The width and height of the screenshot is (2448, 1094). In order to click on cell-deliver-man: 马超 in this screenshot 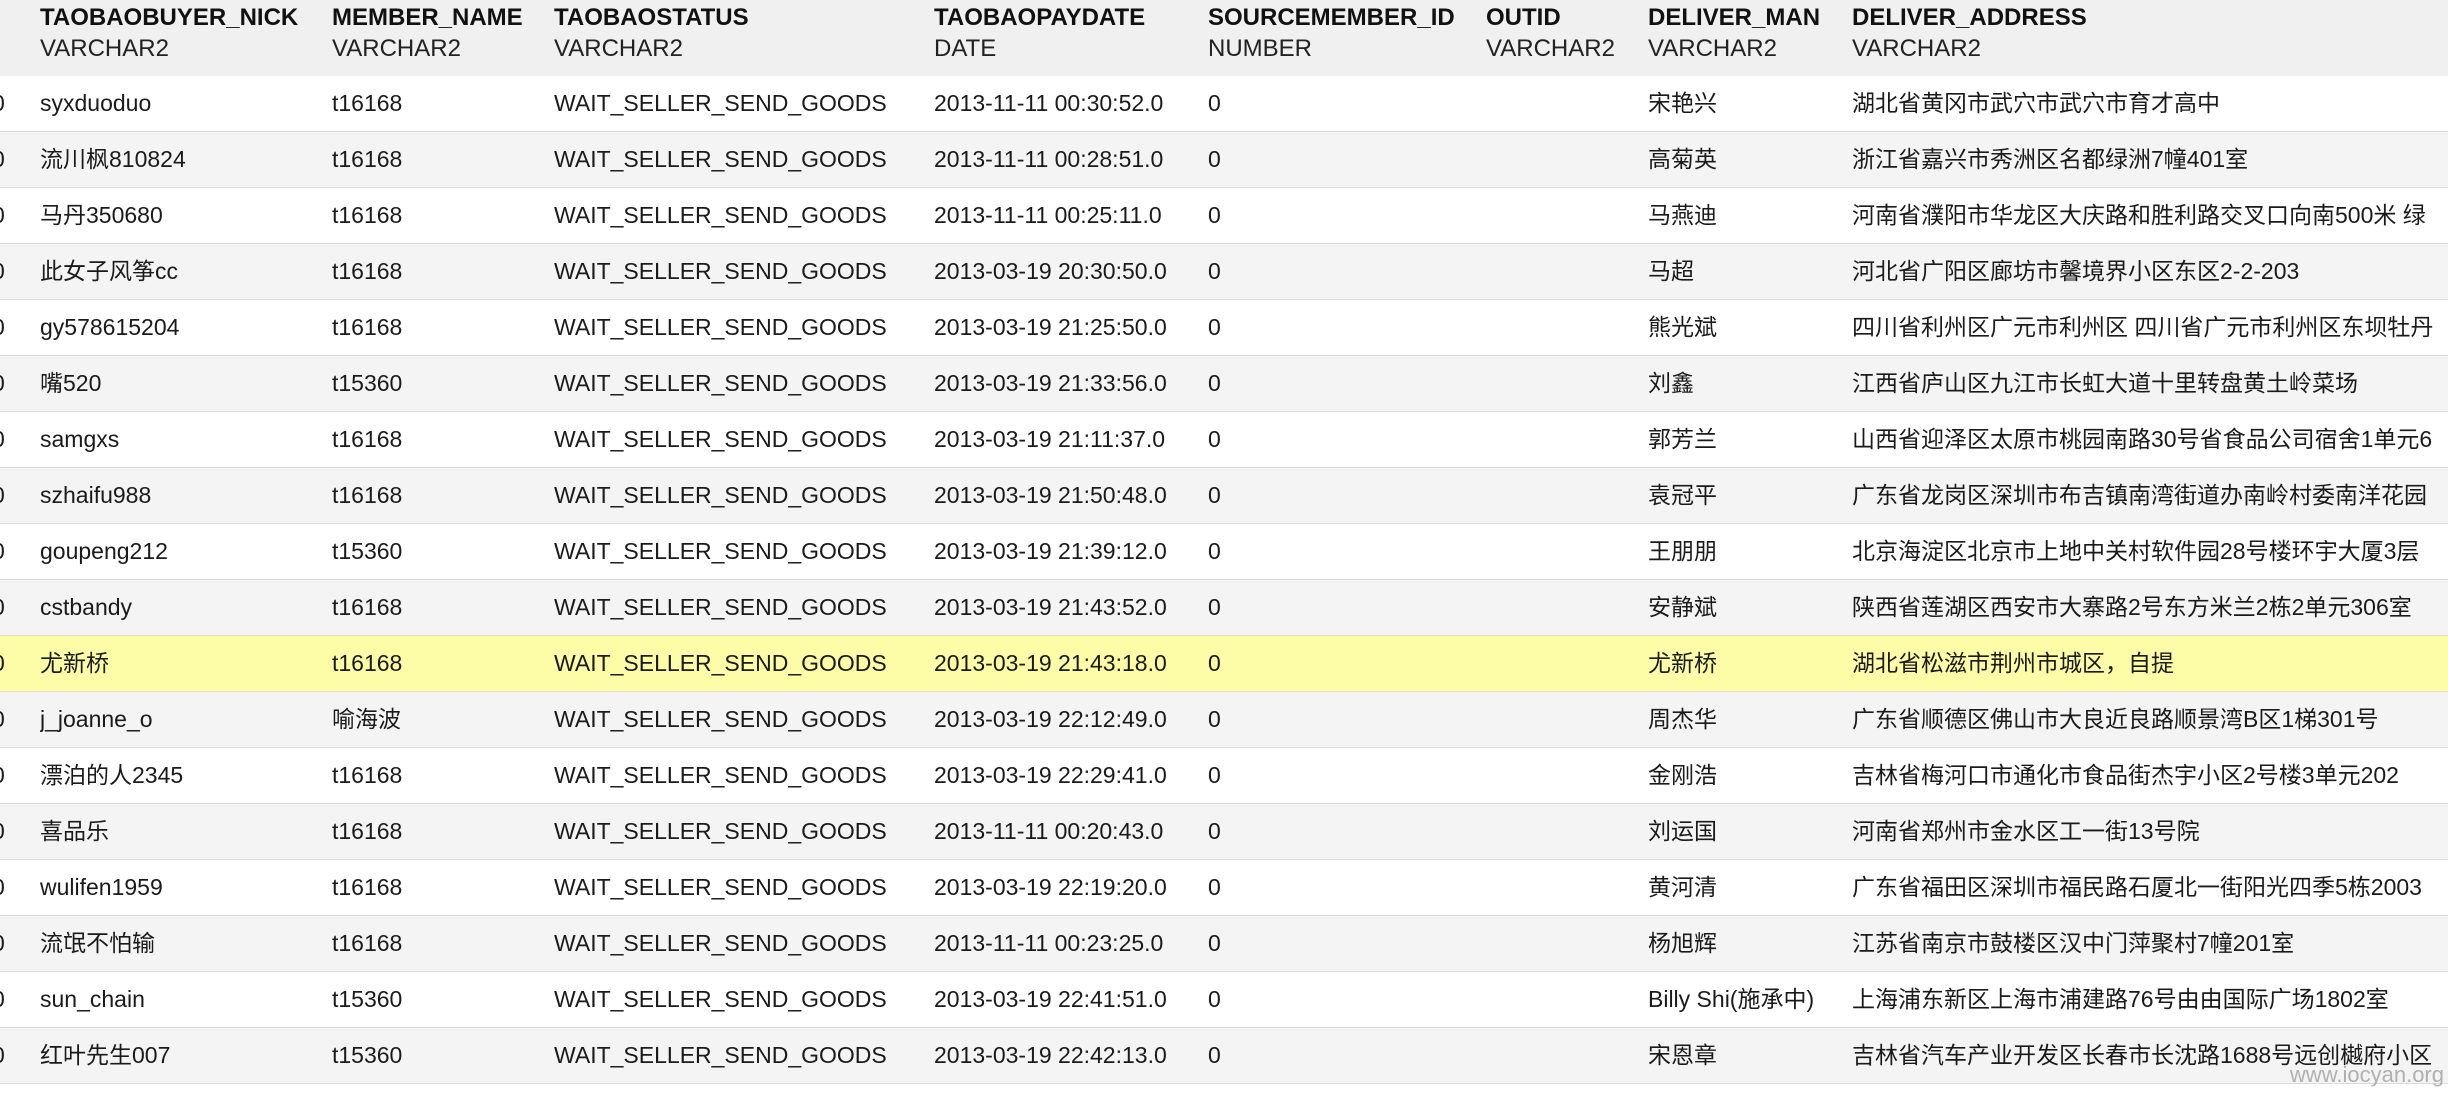, I will do `click(1749, 271)`.